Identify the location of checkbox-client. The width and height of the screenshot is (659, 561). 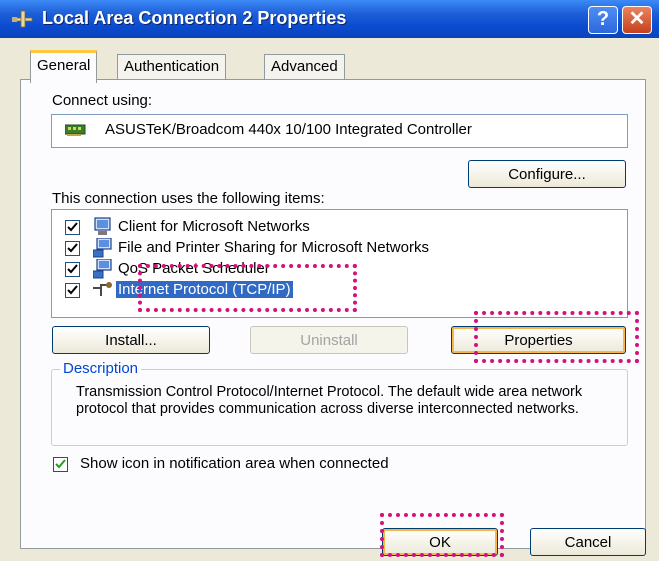
(72, 227).